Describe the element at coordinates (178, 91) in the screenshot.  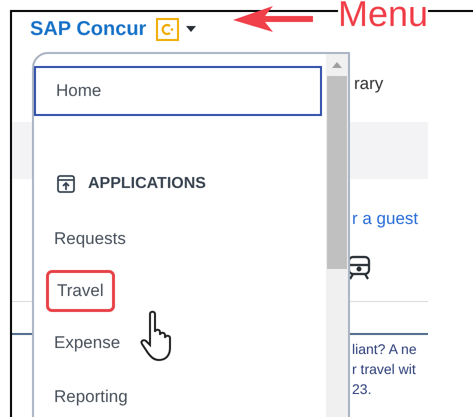
I see `menu-item: Home` at that location.